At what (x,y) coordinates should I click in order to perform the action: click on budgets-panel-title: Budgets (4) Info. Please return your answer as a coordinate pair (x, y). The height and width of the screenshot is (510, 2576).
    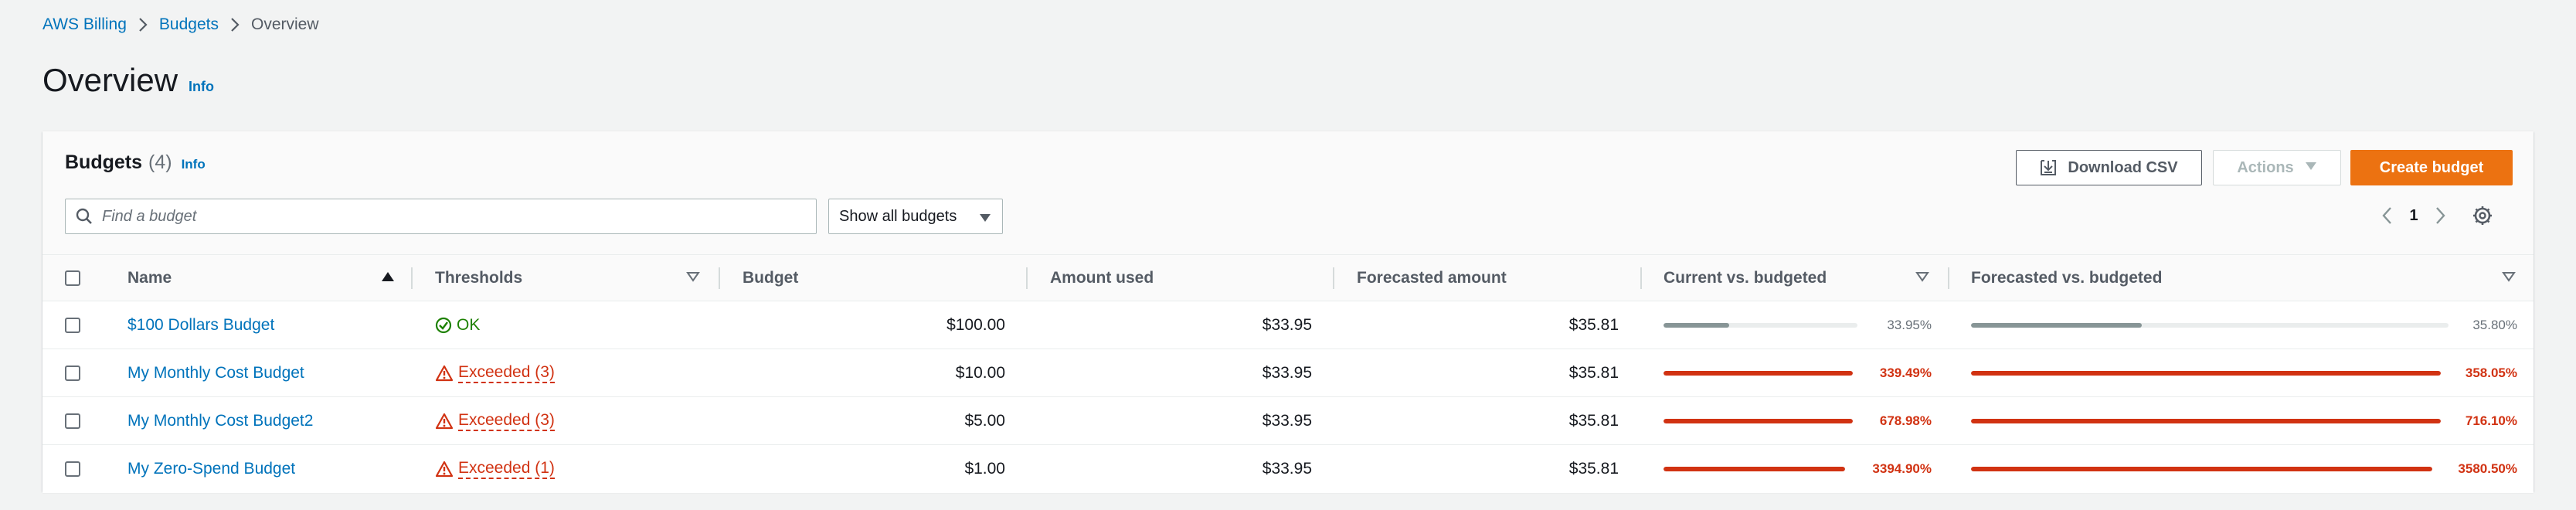
    Looking at the image, I should click on (135, 162).